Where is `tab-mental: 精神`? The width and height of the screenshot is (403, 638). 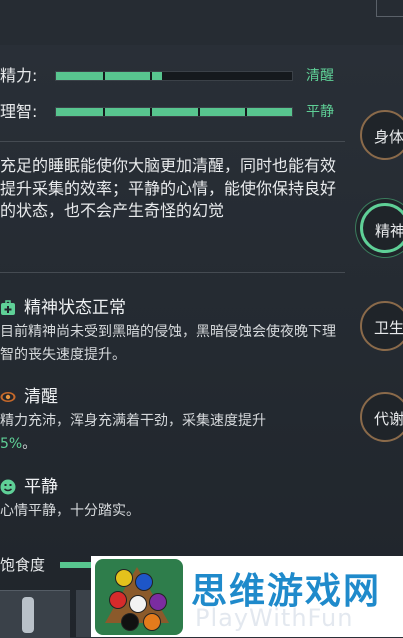
tab-mental: 精神 is located at coordinates (381, 228).